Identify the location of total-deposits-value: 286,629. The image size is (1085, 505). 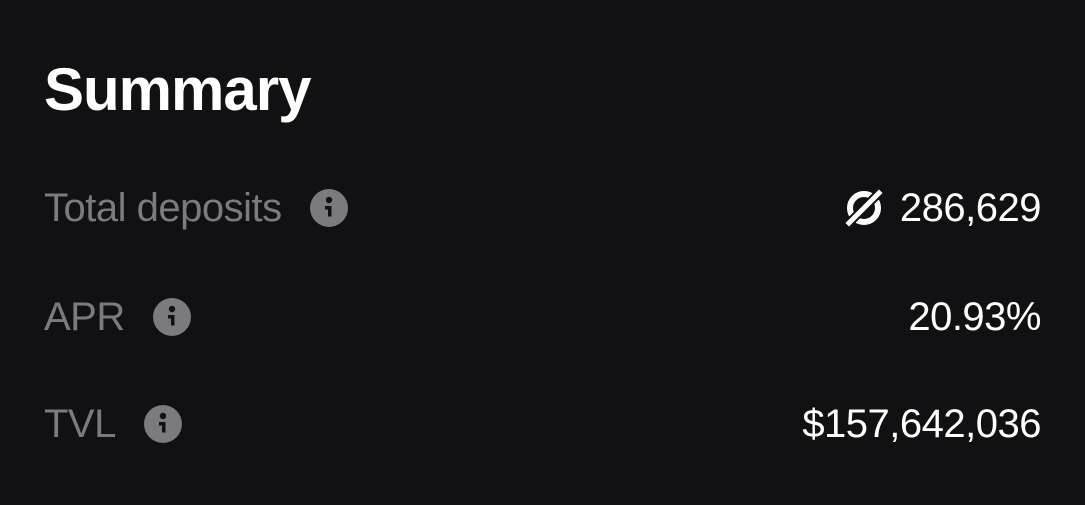
(970, 208).